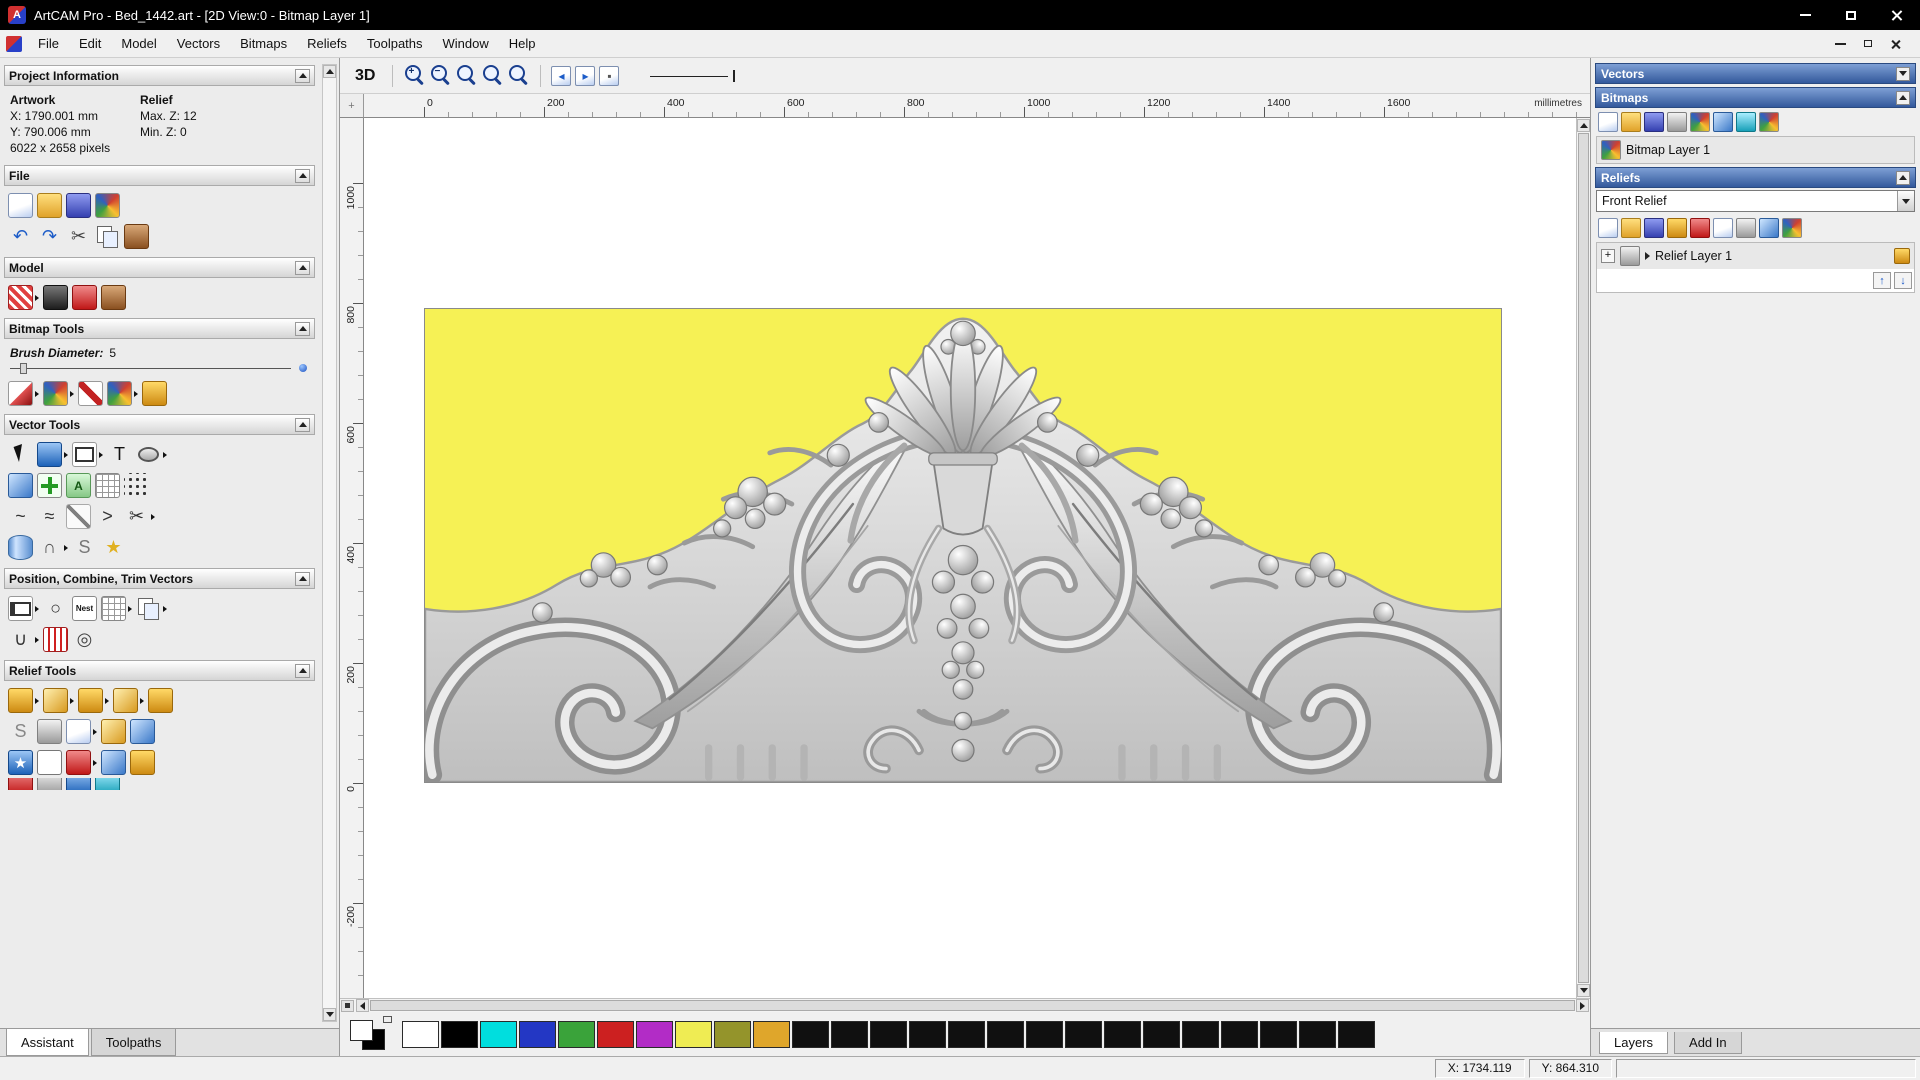  I want to click on menu-reliefs: Reliefs, so click(327, 43).